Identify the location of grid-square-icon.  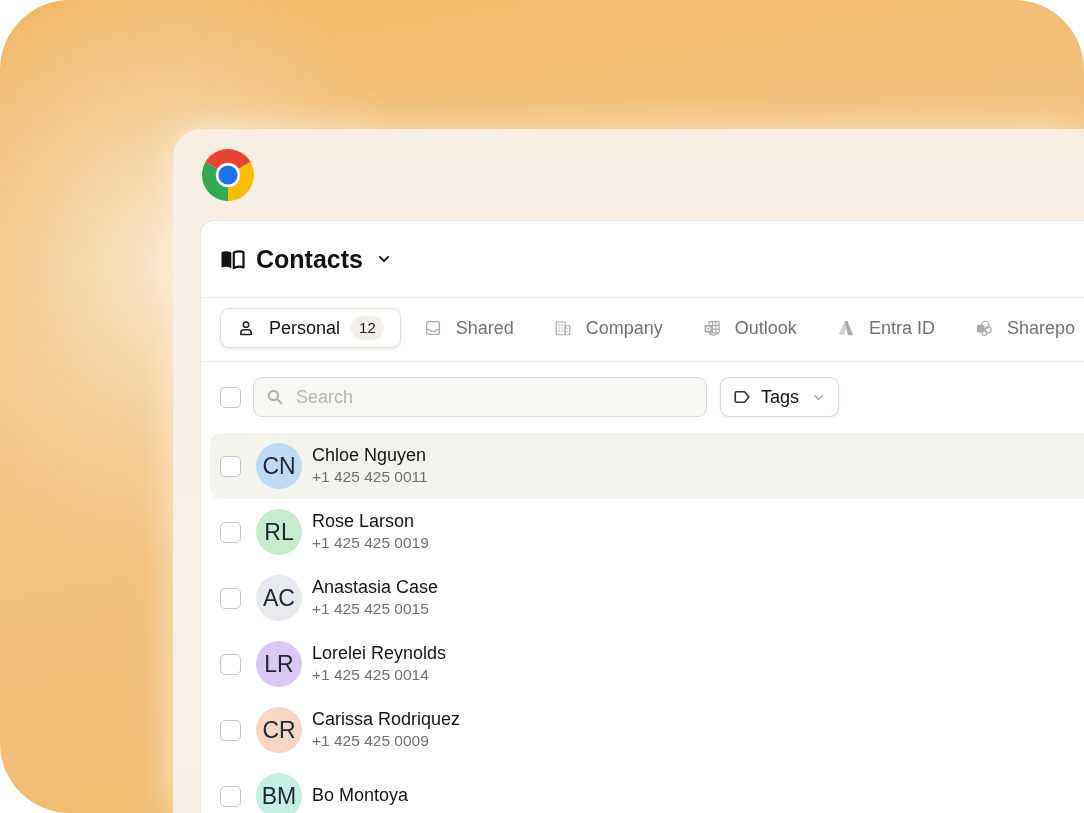
(711, 328).